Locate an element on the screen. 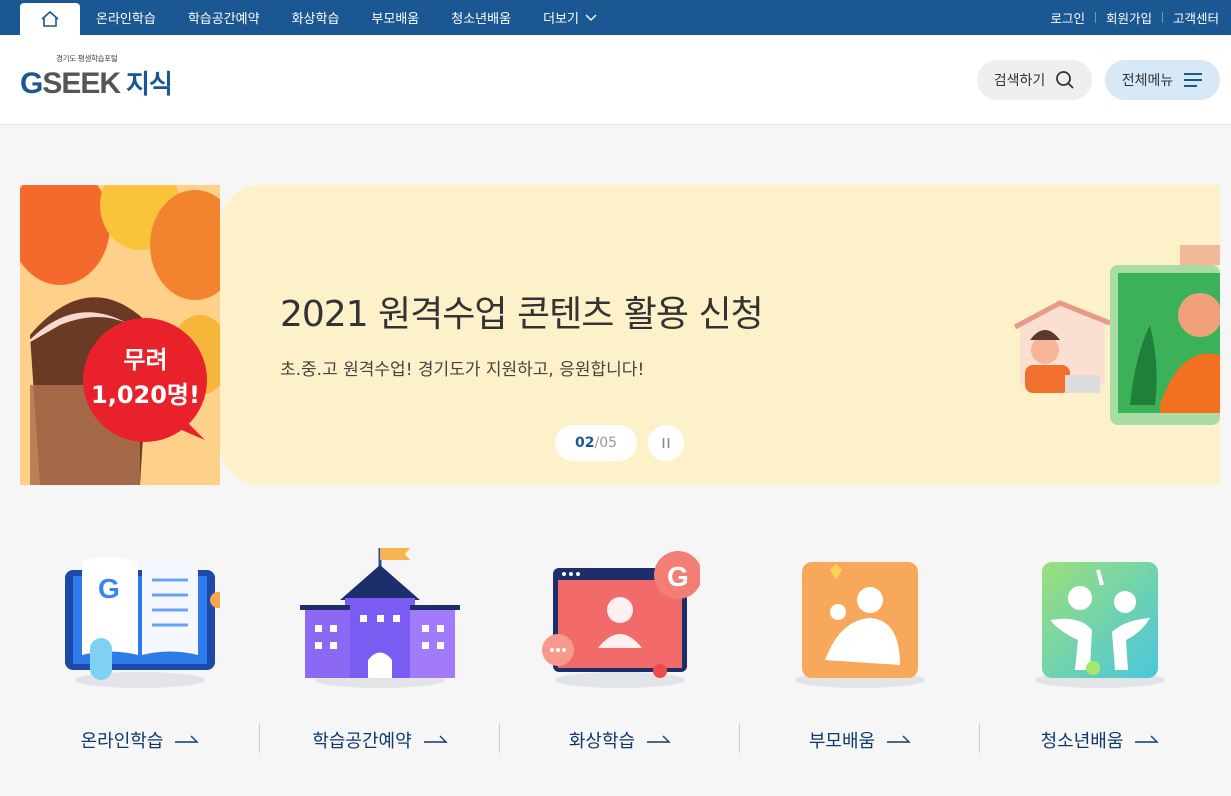  site-header: 경기도 평생학습포털 GSEEK 지식 검색하기 전체메뉴 is located at coordinates (615, 80).